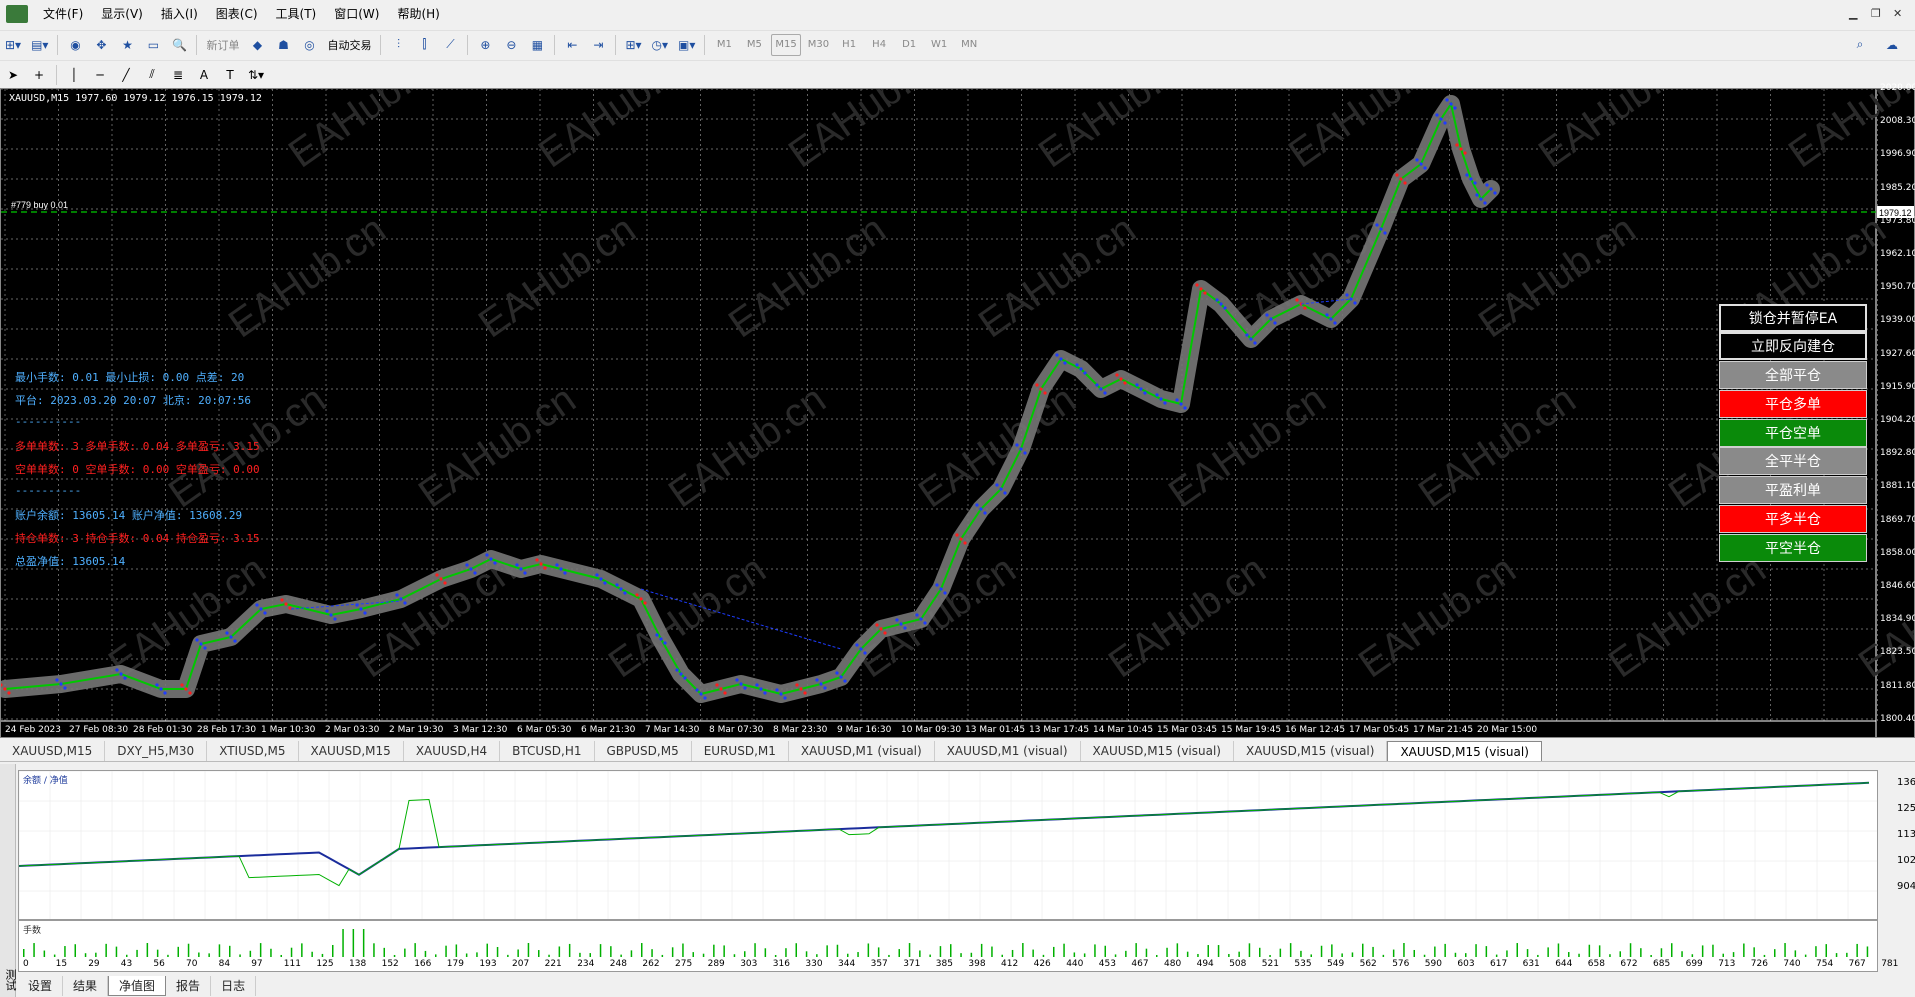 This screenshot has height=997, width=1915. What do you see at coordinates (1557, 276) in the screenshot?
I see `watermark-text: EAHub.cn` at bounding box center [1557, 276].